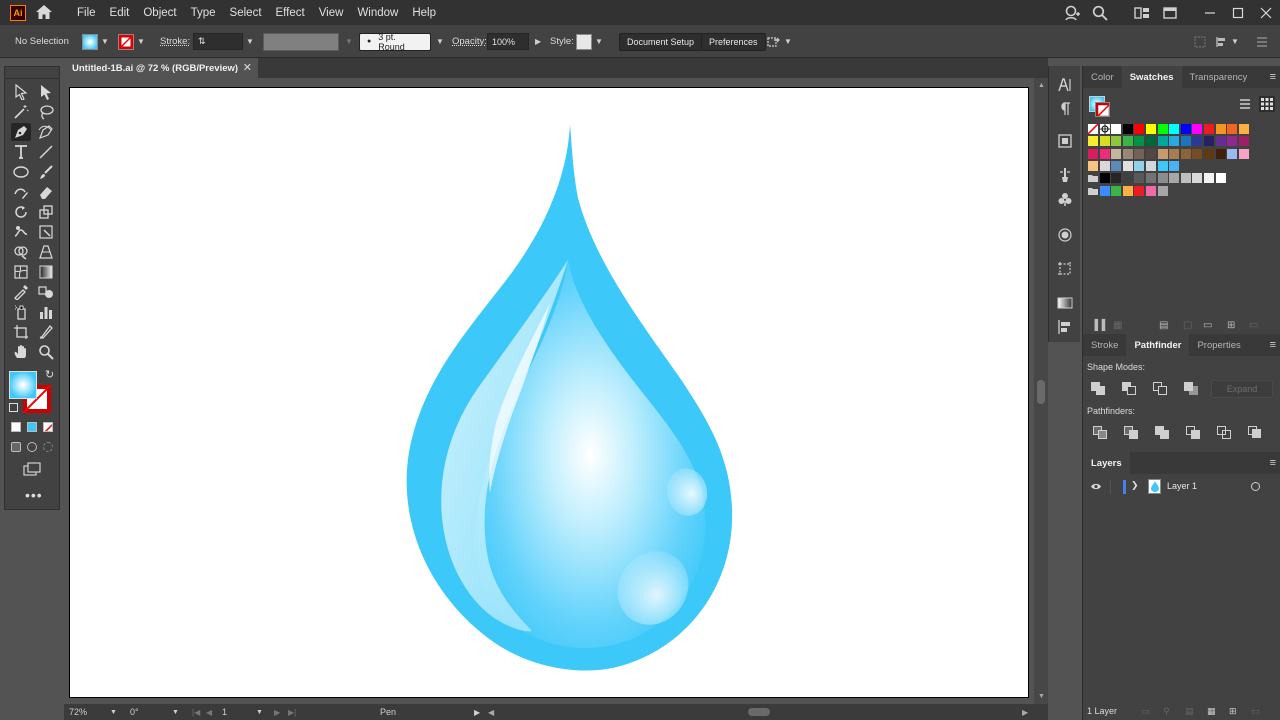  Describe the element at coordinates (1160, 388) in the screenshot. I see `intersect-icon` at that location.